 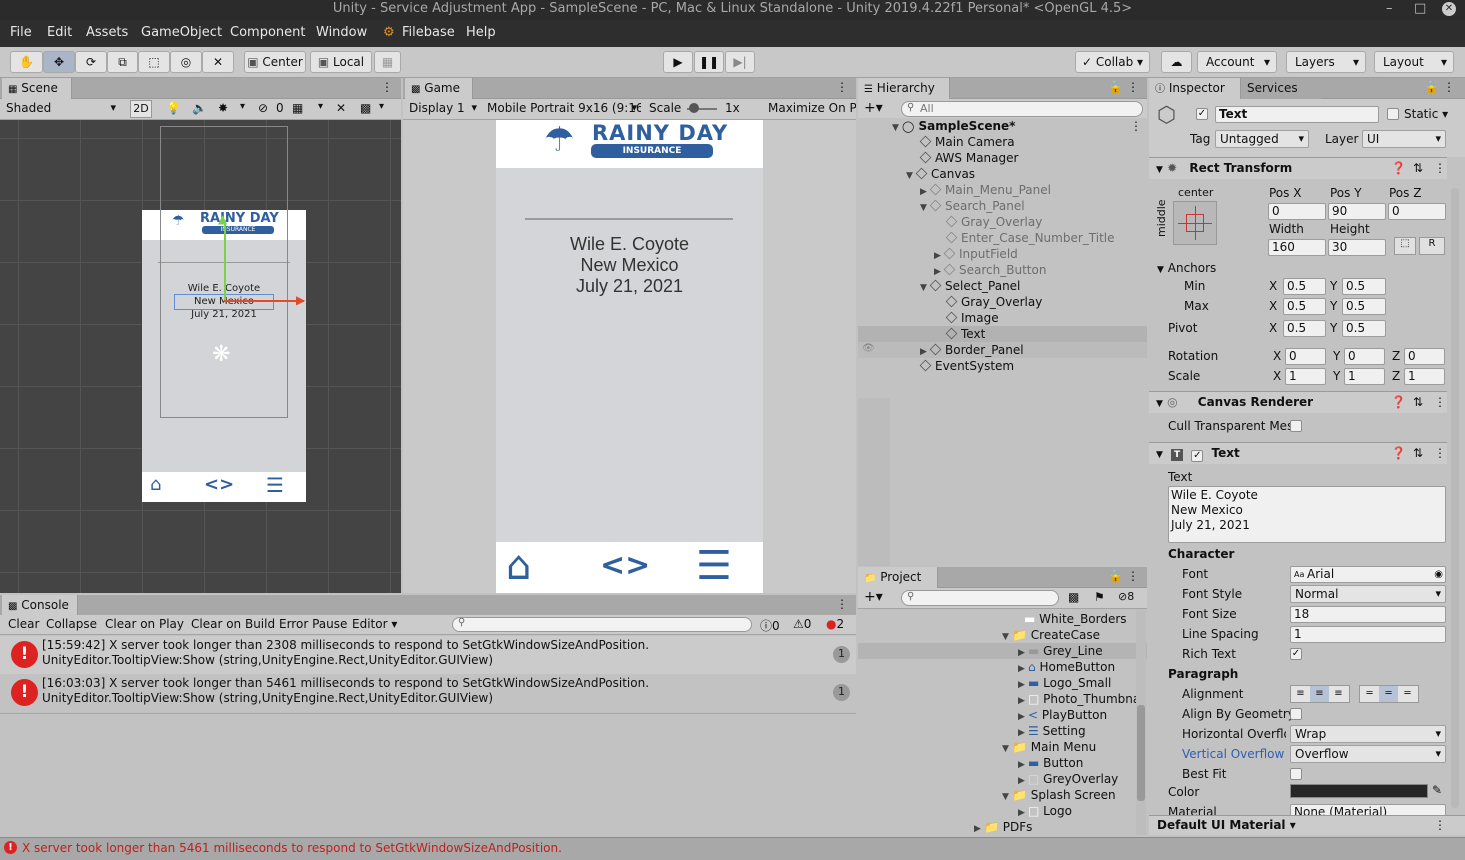 What do you see at coordinates (1364, 306) in the screenshot?
I see `anchor-max-y-field: 0.5` at bounding box center [1364, 306].